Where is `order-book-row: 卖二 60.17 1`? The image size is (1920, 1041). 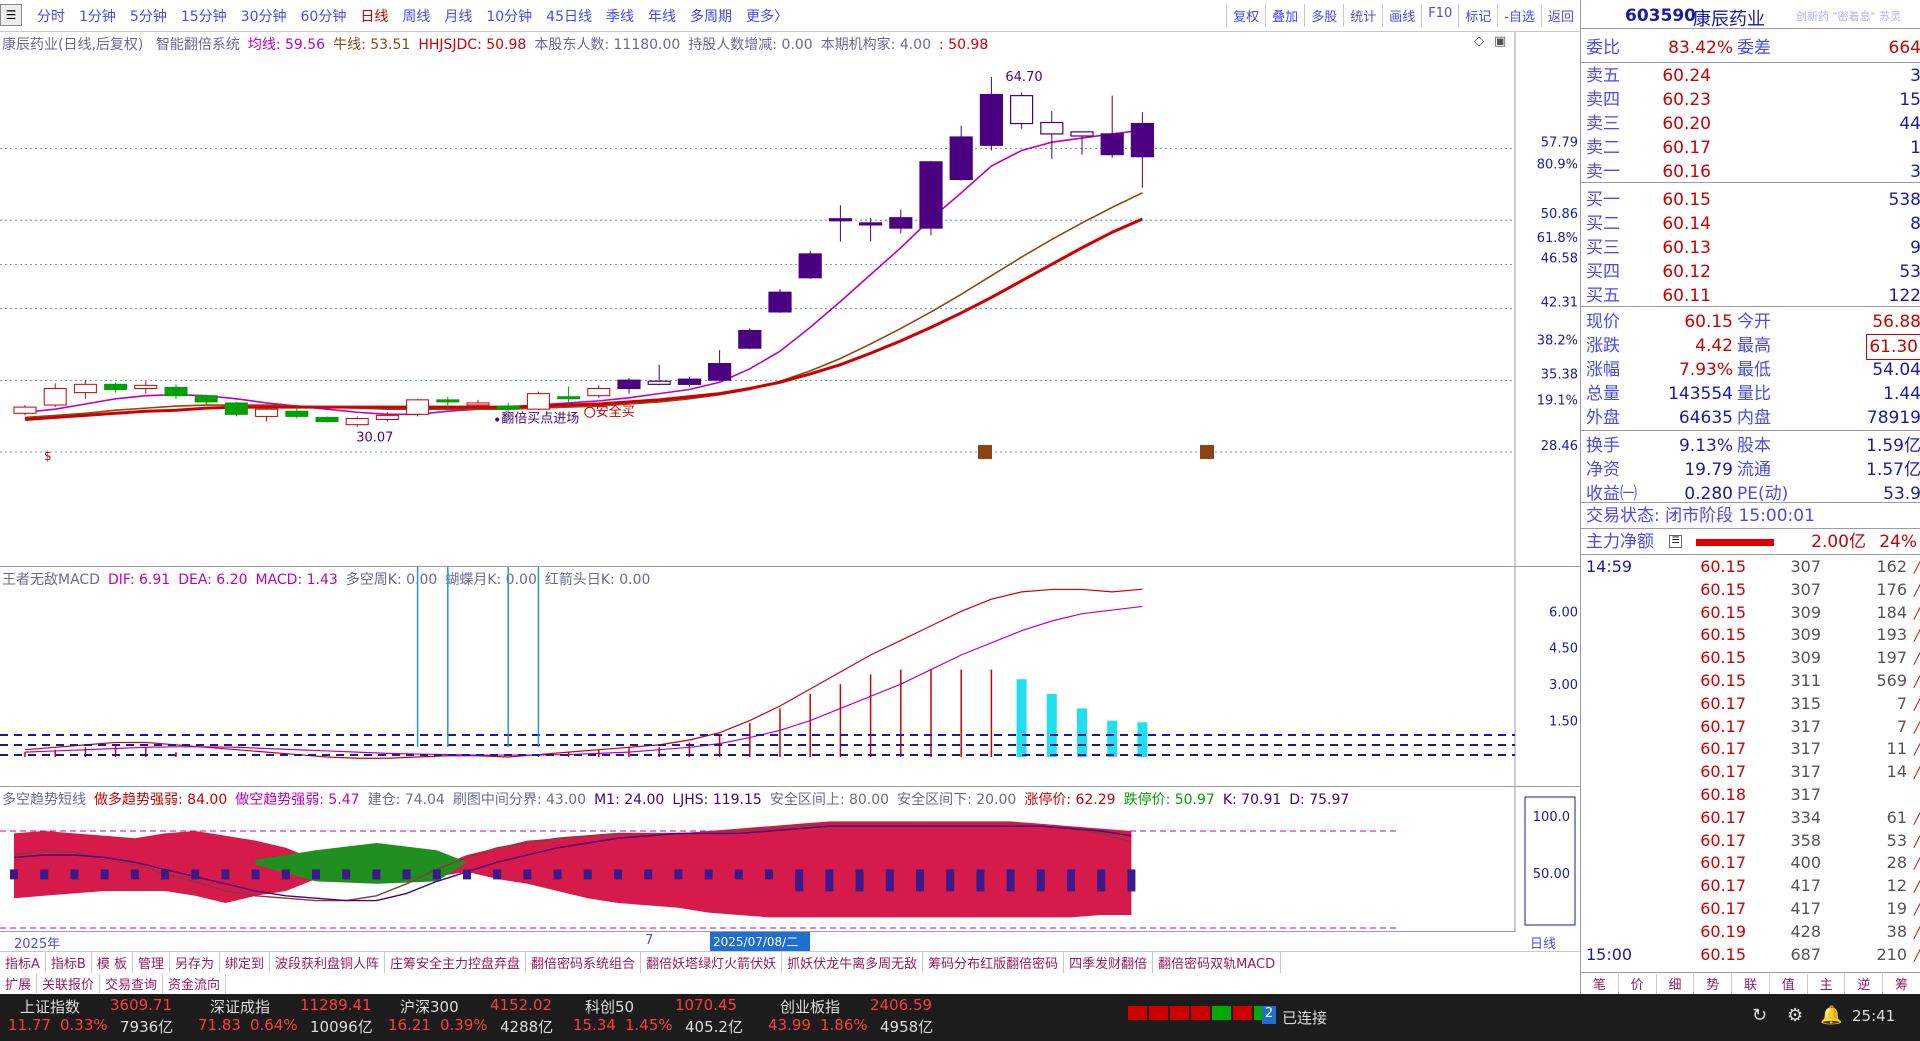
order-book-row: 卖二 60.17 1 is located at coordinates (1750, 148).